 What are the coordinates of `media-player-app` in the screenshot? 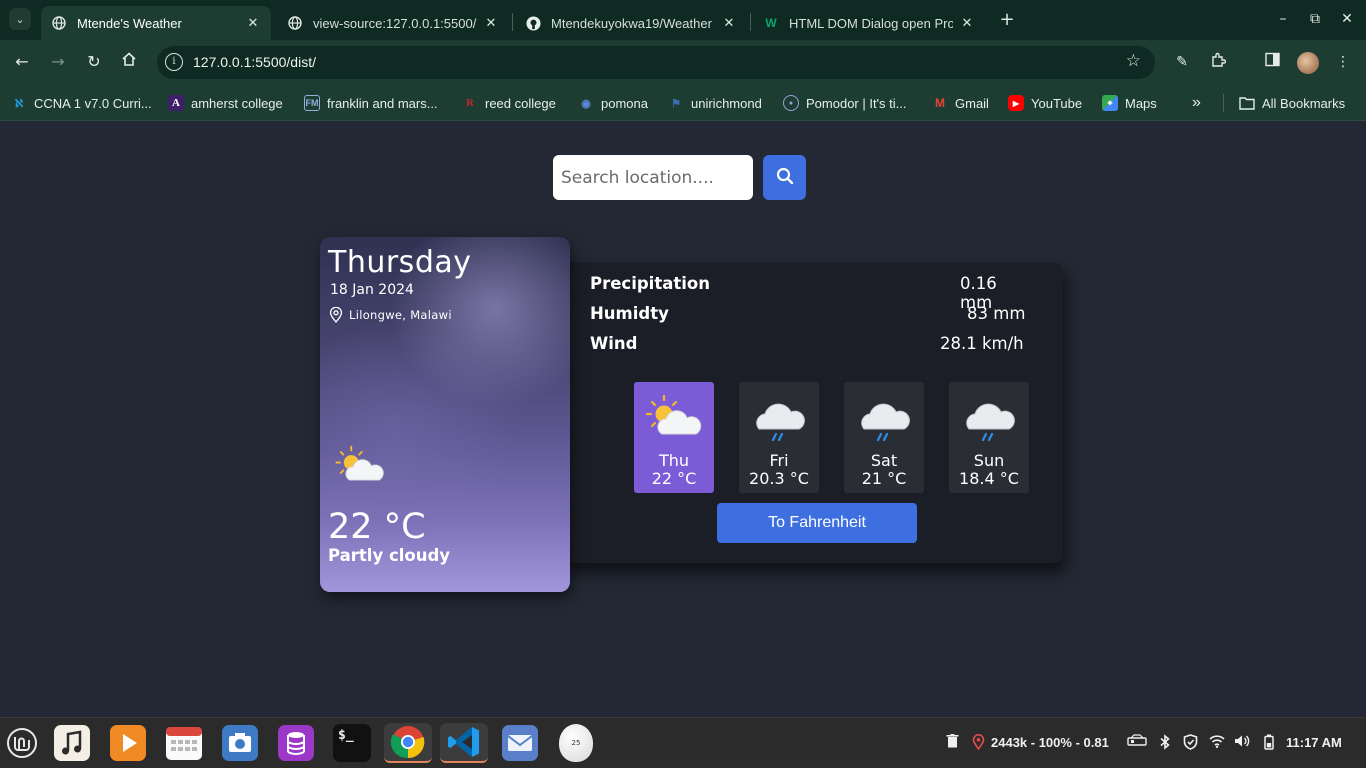 It's located at (128, 743).